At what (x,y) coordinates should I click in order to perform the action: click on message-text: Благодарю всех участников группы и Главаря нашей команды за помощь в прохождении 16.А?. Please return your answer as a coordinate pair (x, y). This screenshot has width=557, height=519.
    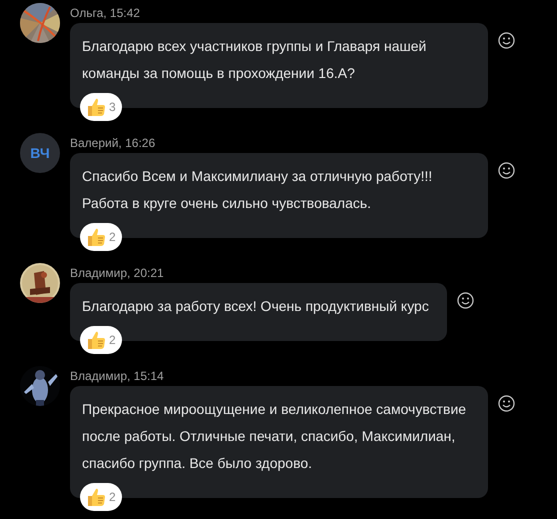
    Looking at the image, I should click on (255, 60).